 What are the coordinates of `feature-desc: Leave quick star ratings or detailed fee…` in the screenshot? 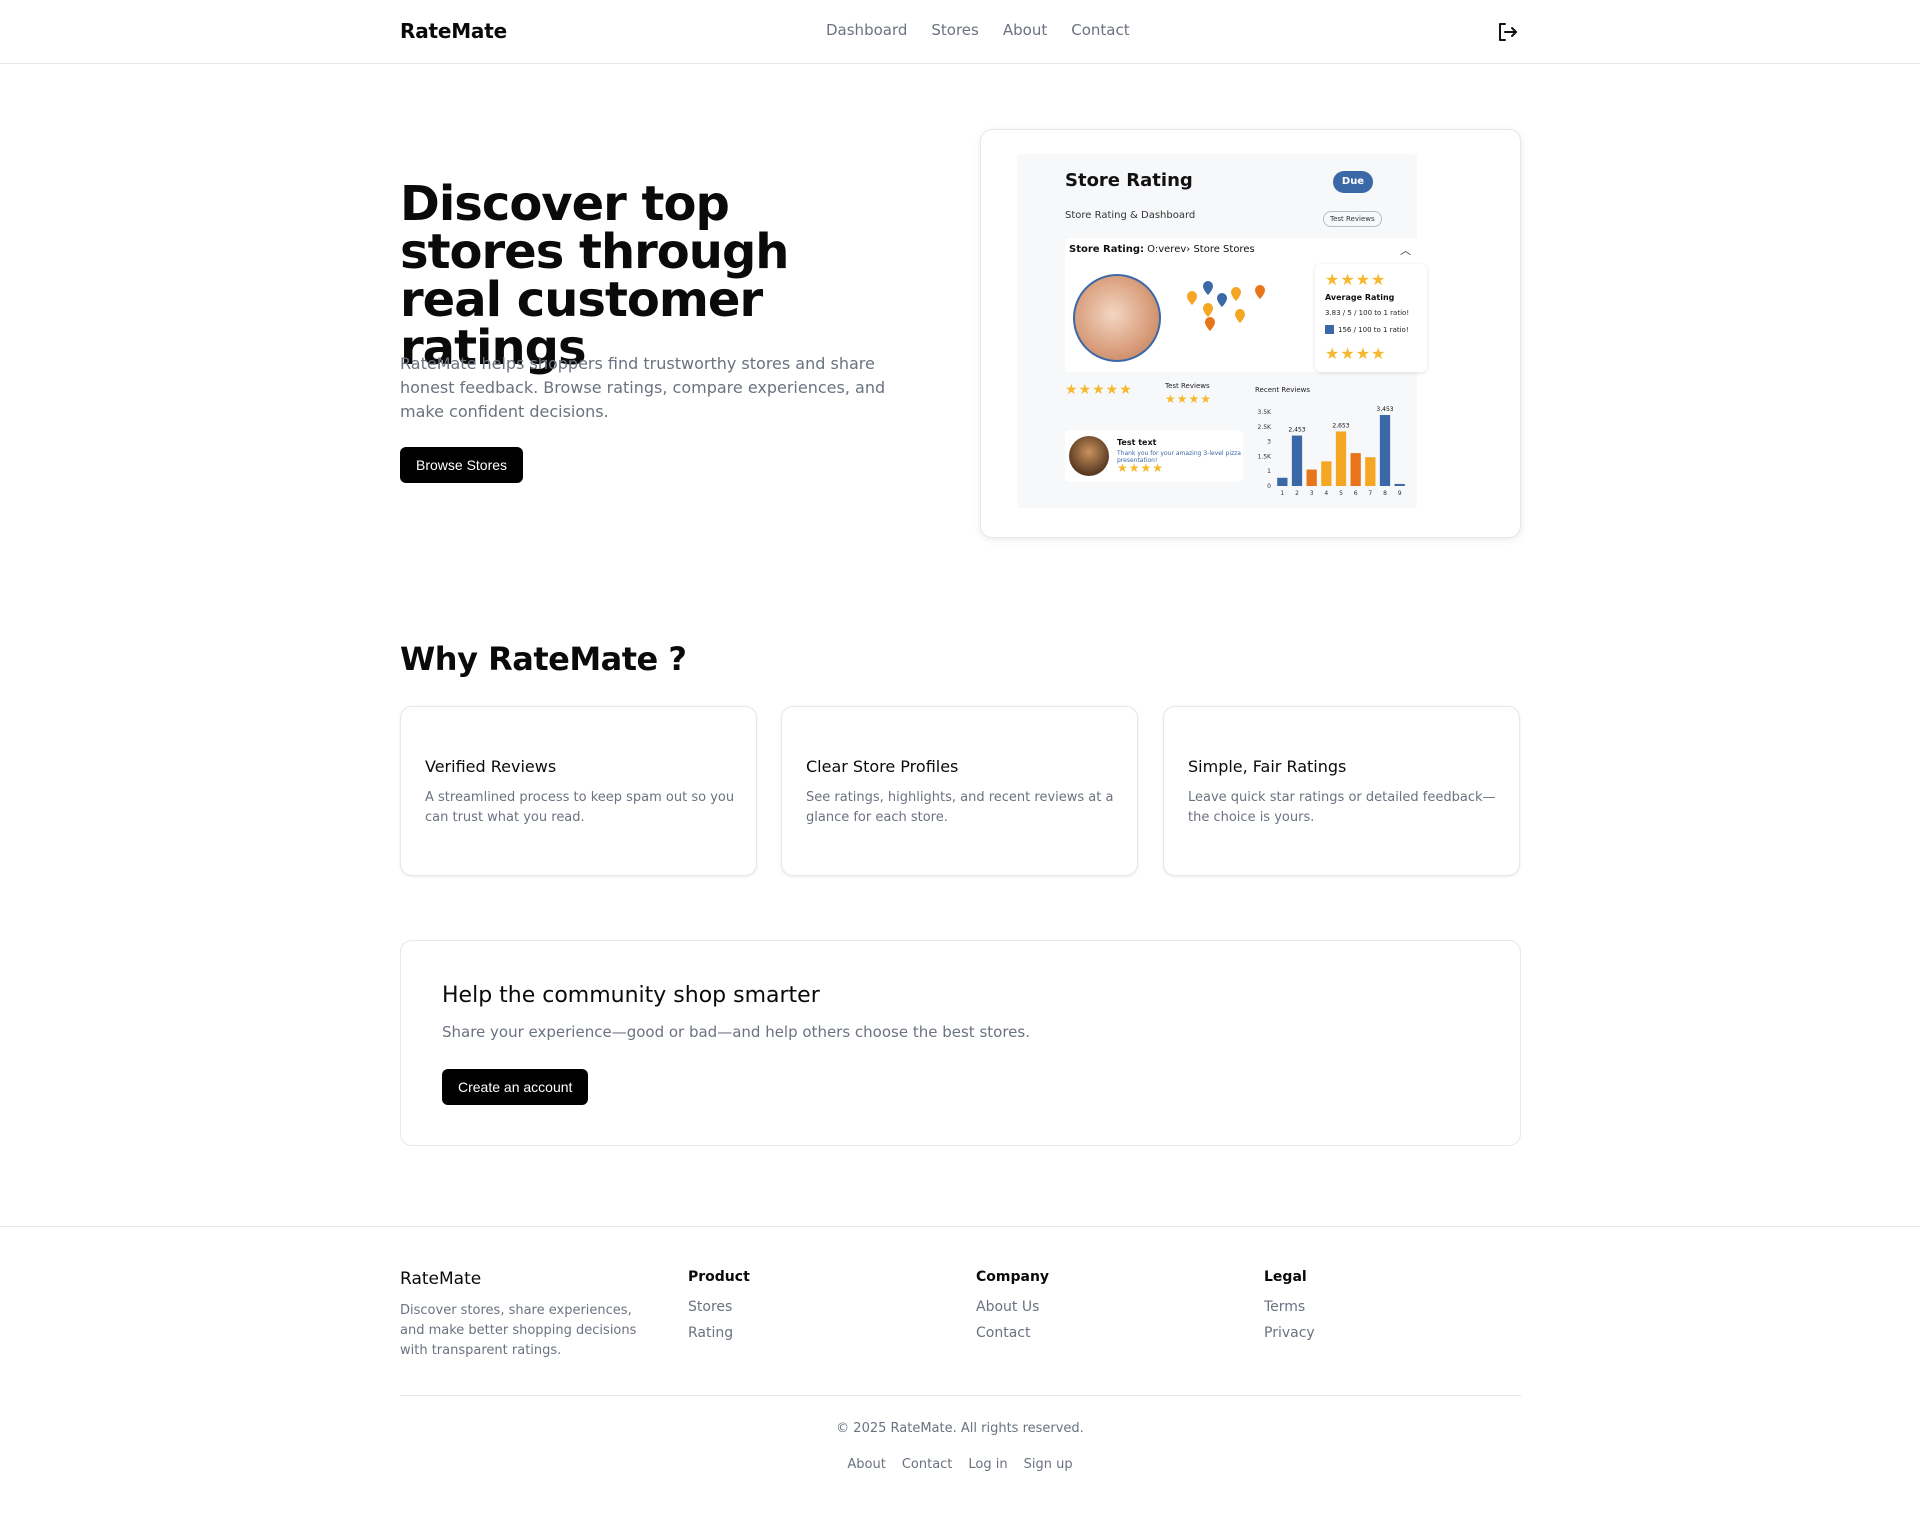 It's located at (1342, 807).